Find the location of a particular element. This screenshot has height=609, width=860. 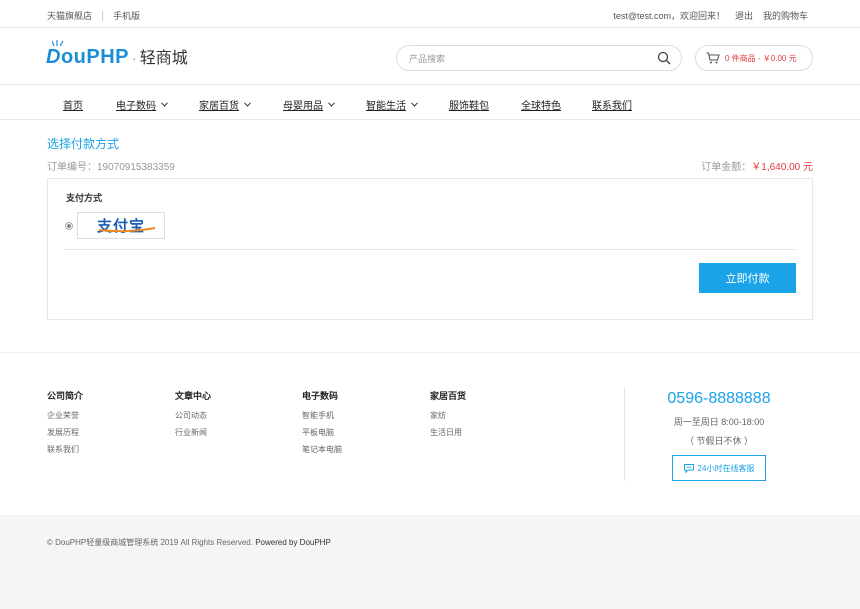

payment-method-title: 支付方式 is located at coordinates (84, 198).